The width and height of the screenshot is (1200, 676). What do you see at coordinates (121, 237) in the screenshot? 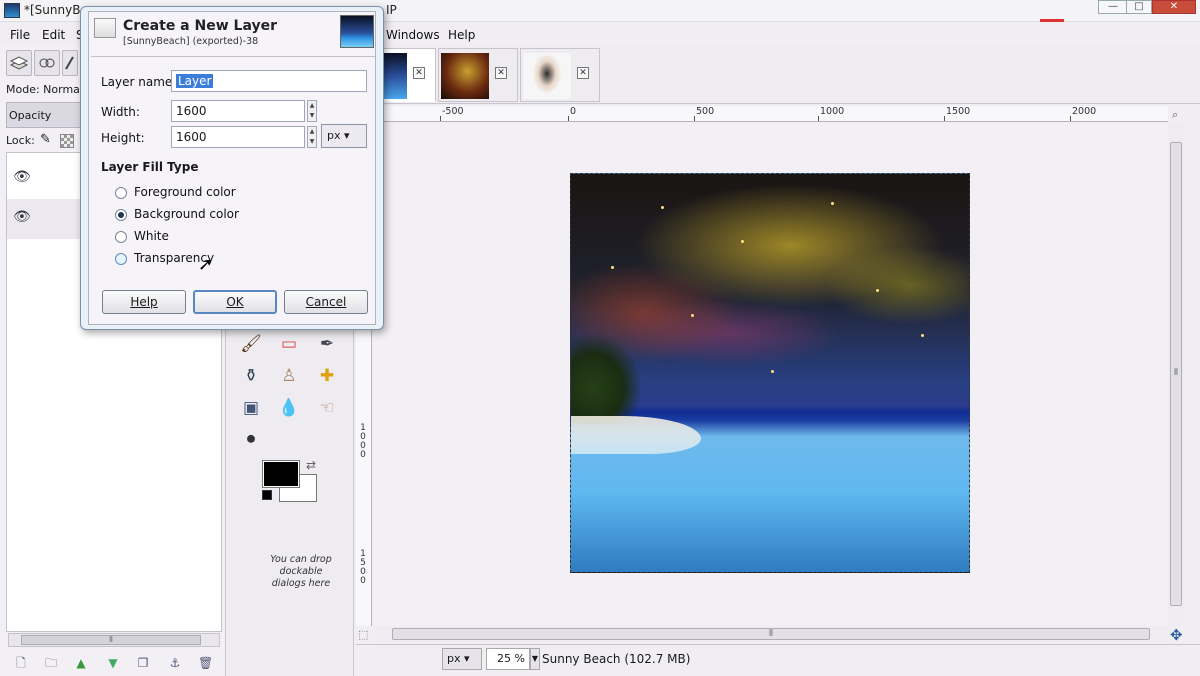
I see `fill-white-radio` at bounding box center [121, 237].